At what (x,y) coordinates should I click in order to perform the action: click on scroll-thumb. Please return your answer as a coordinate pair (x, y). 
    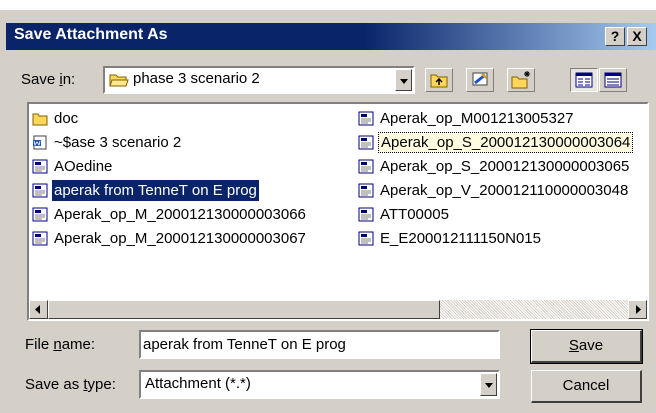
    Looking at the image, I should click on (244, 309).